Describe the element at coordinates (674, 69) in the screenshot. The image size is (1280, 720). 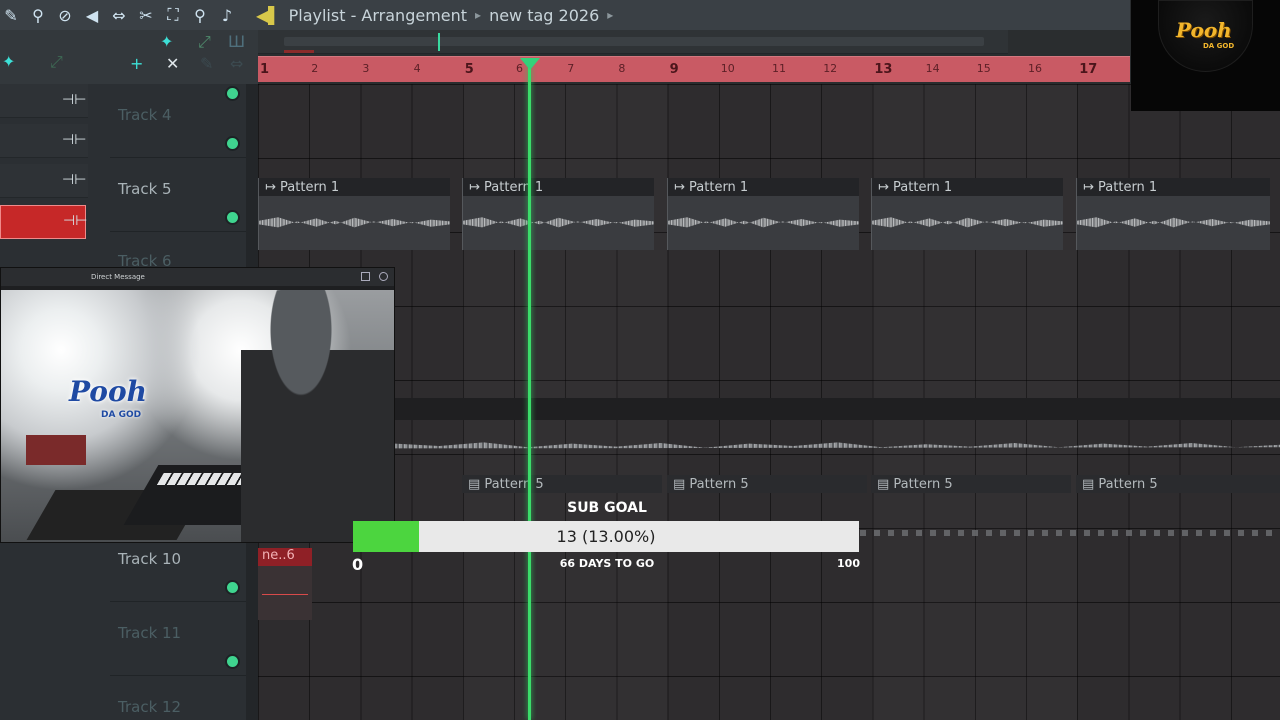
I see `ruler-tick: 9` at that location.